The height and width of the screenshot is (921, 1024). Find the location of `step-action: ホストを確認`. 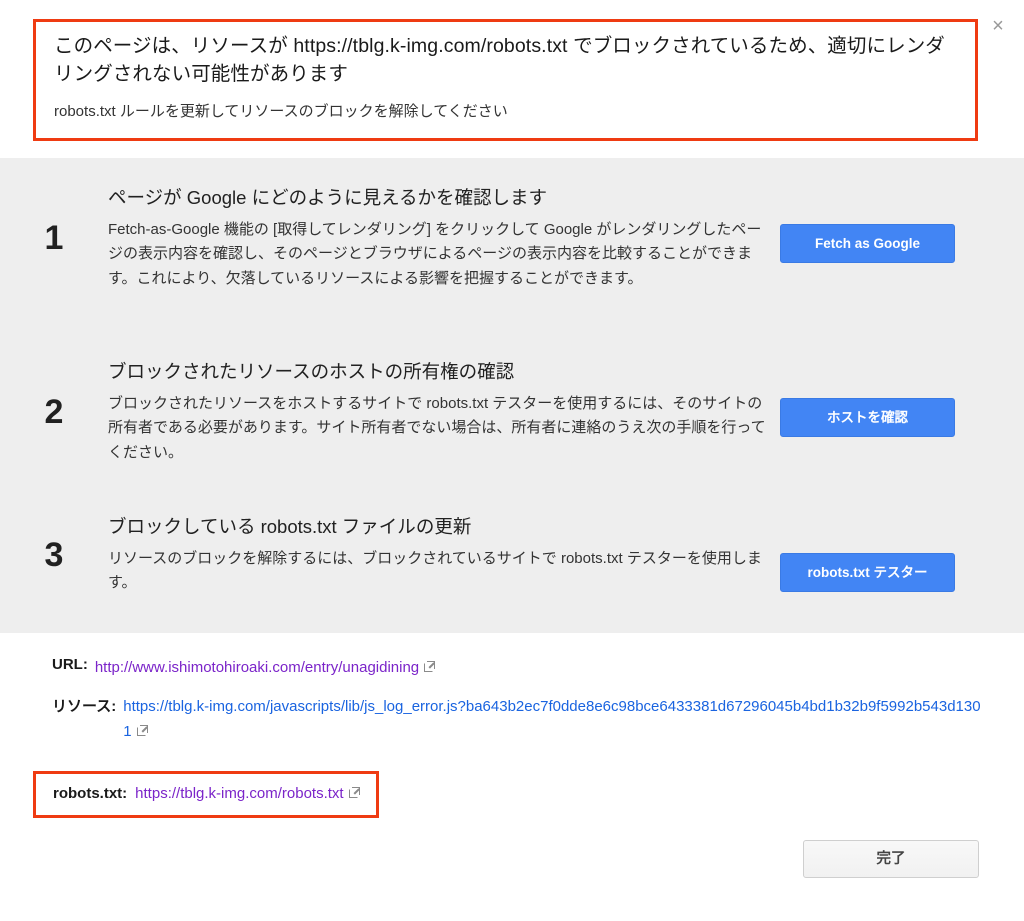

step-action: ホストを確認 is located at coordinates (890, 412).